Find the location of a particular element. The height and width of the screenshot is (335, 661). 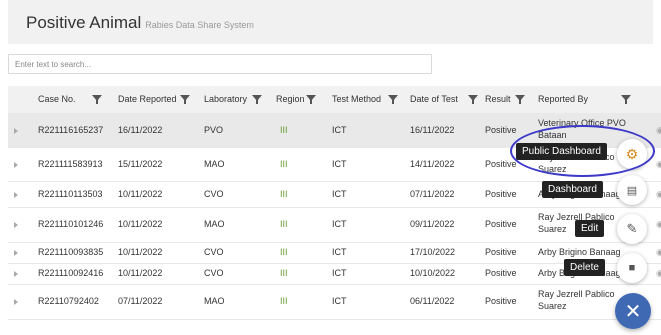

column-label: Laboratory is located at coordinates (226, 99).